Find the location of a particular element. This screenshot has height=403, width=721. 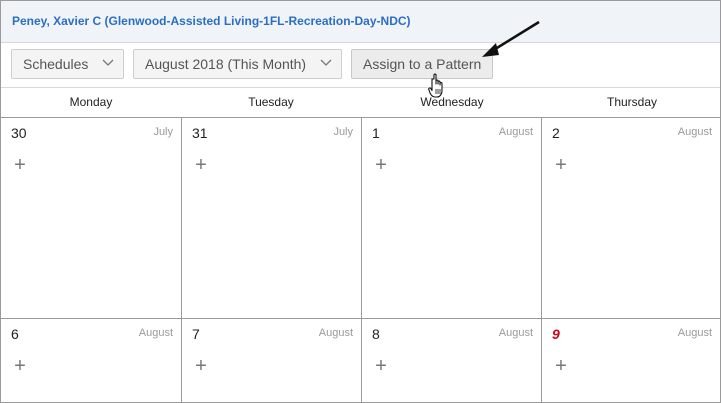

weekday-header: Monday Tuesday Wednesday Thursday is located at coordinates (360, 103).